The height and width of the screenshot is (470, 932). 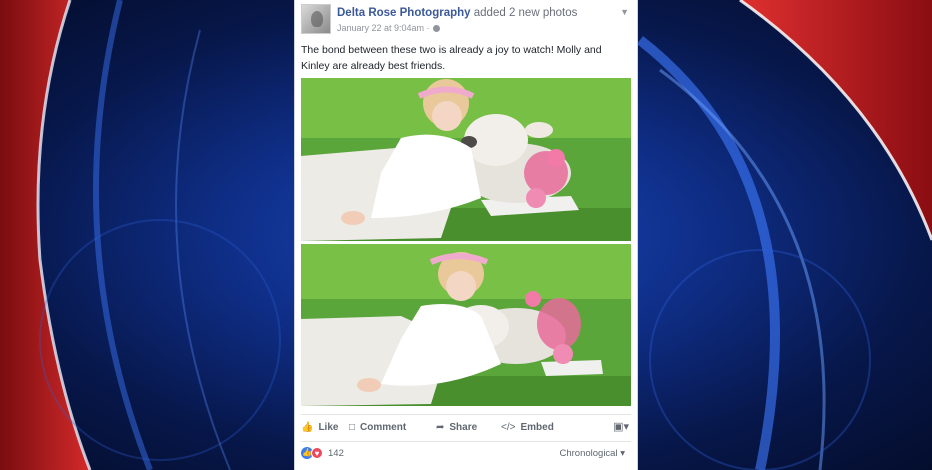 What do you see at coordinates (383, 427) in the screenshot?
I see `comment-label: Comment` at bounding box center [383, 427].